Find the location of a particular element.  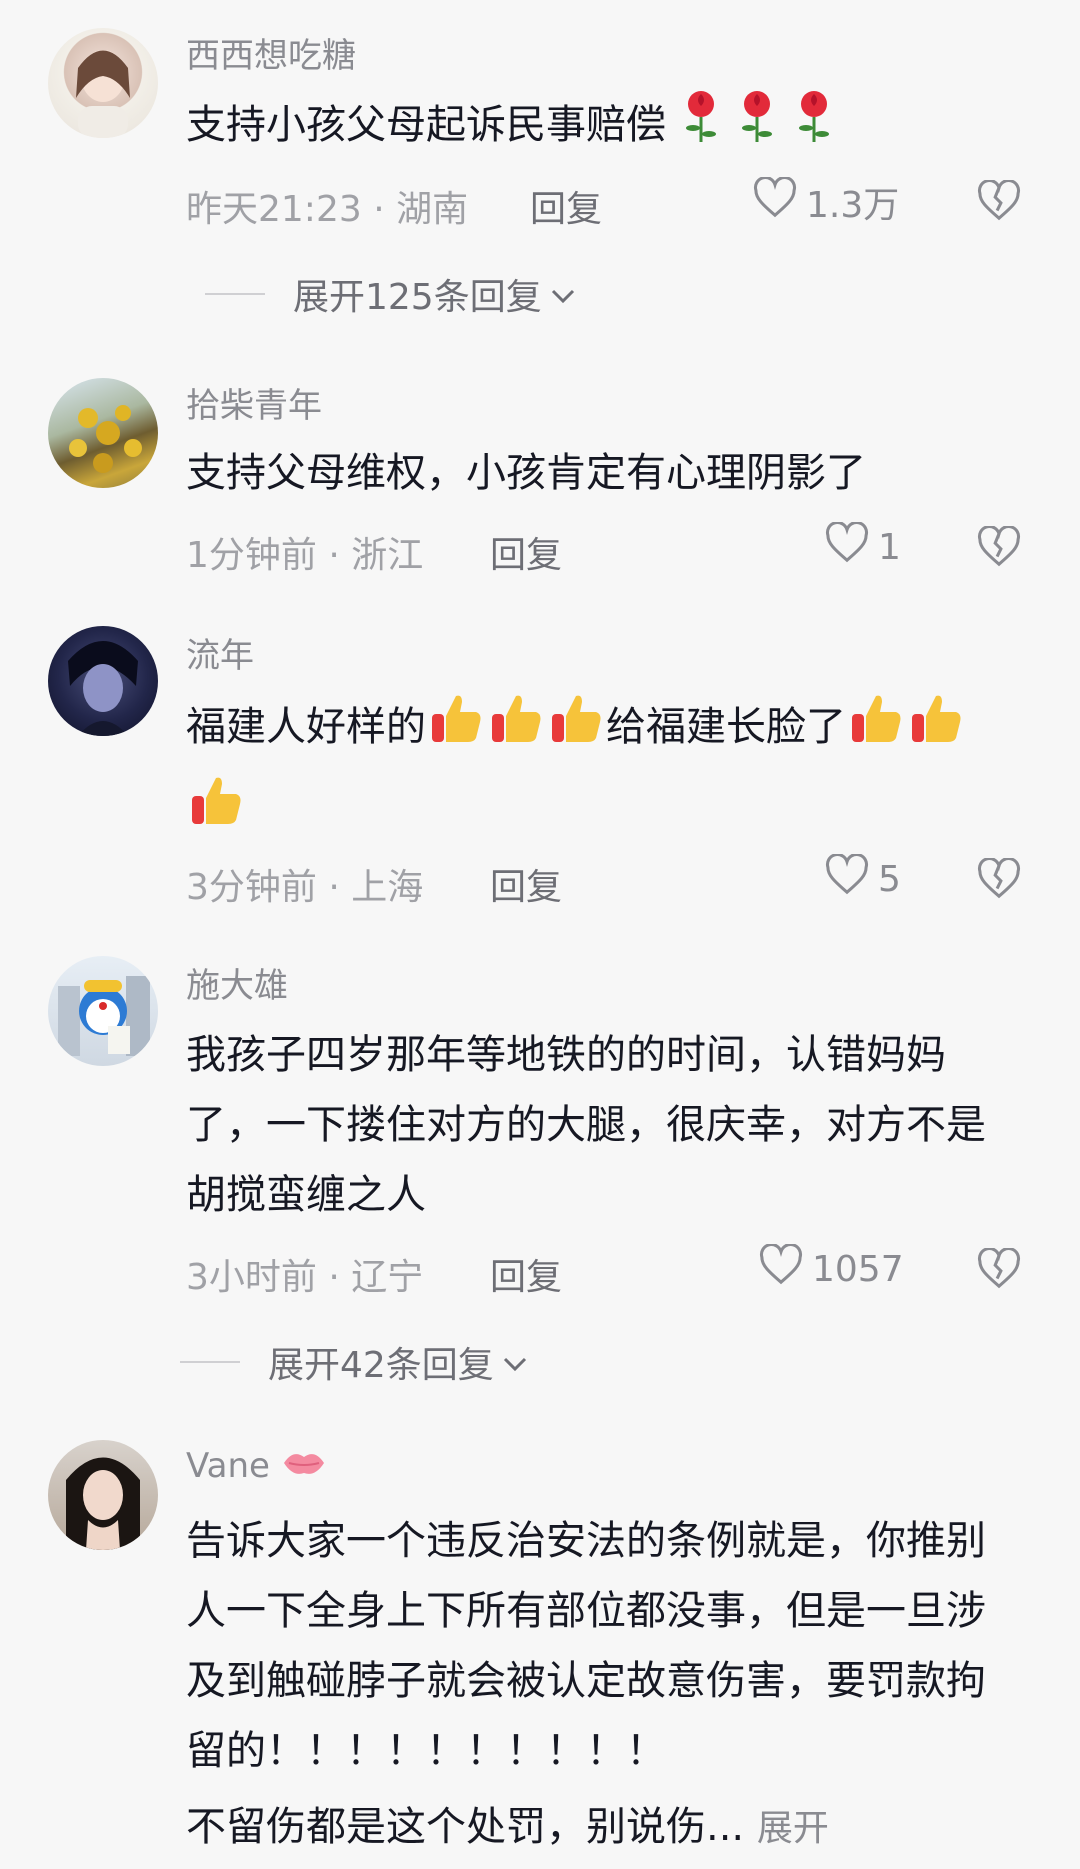

like-count: 1 is located at coordinates (889, 547).